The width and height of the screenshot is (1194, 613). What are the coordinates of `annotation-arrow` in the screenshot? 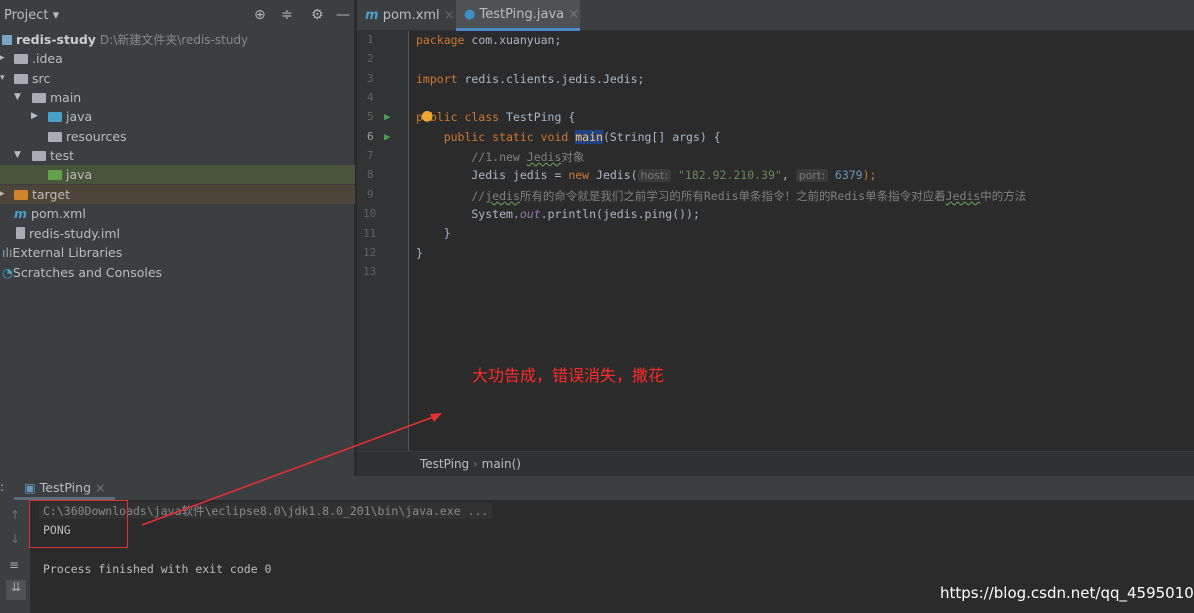 It's located at (291, 469).